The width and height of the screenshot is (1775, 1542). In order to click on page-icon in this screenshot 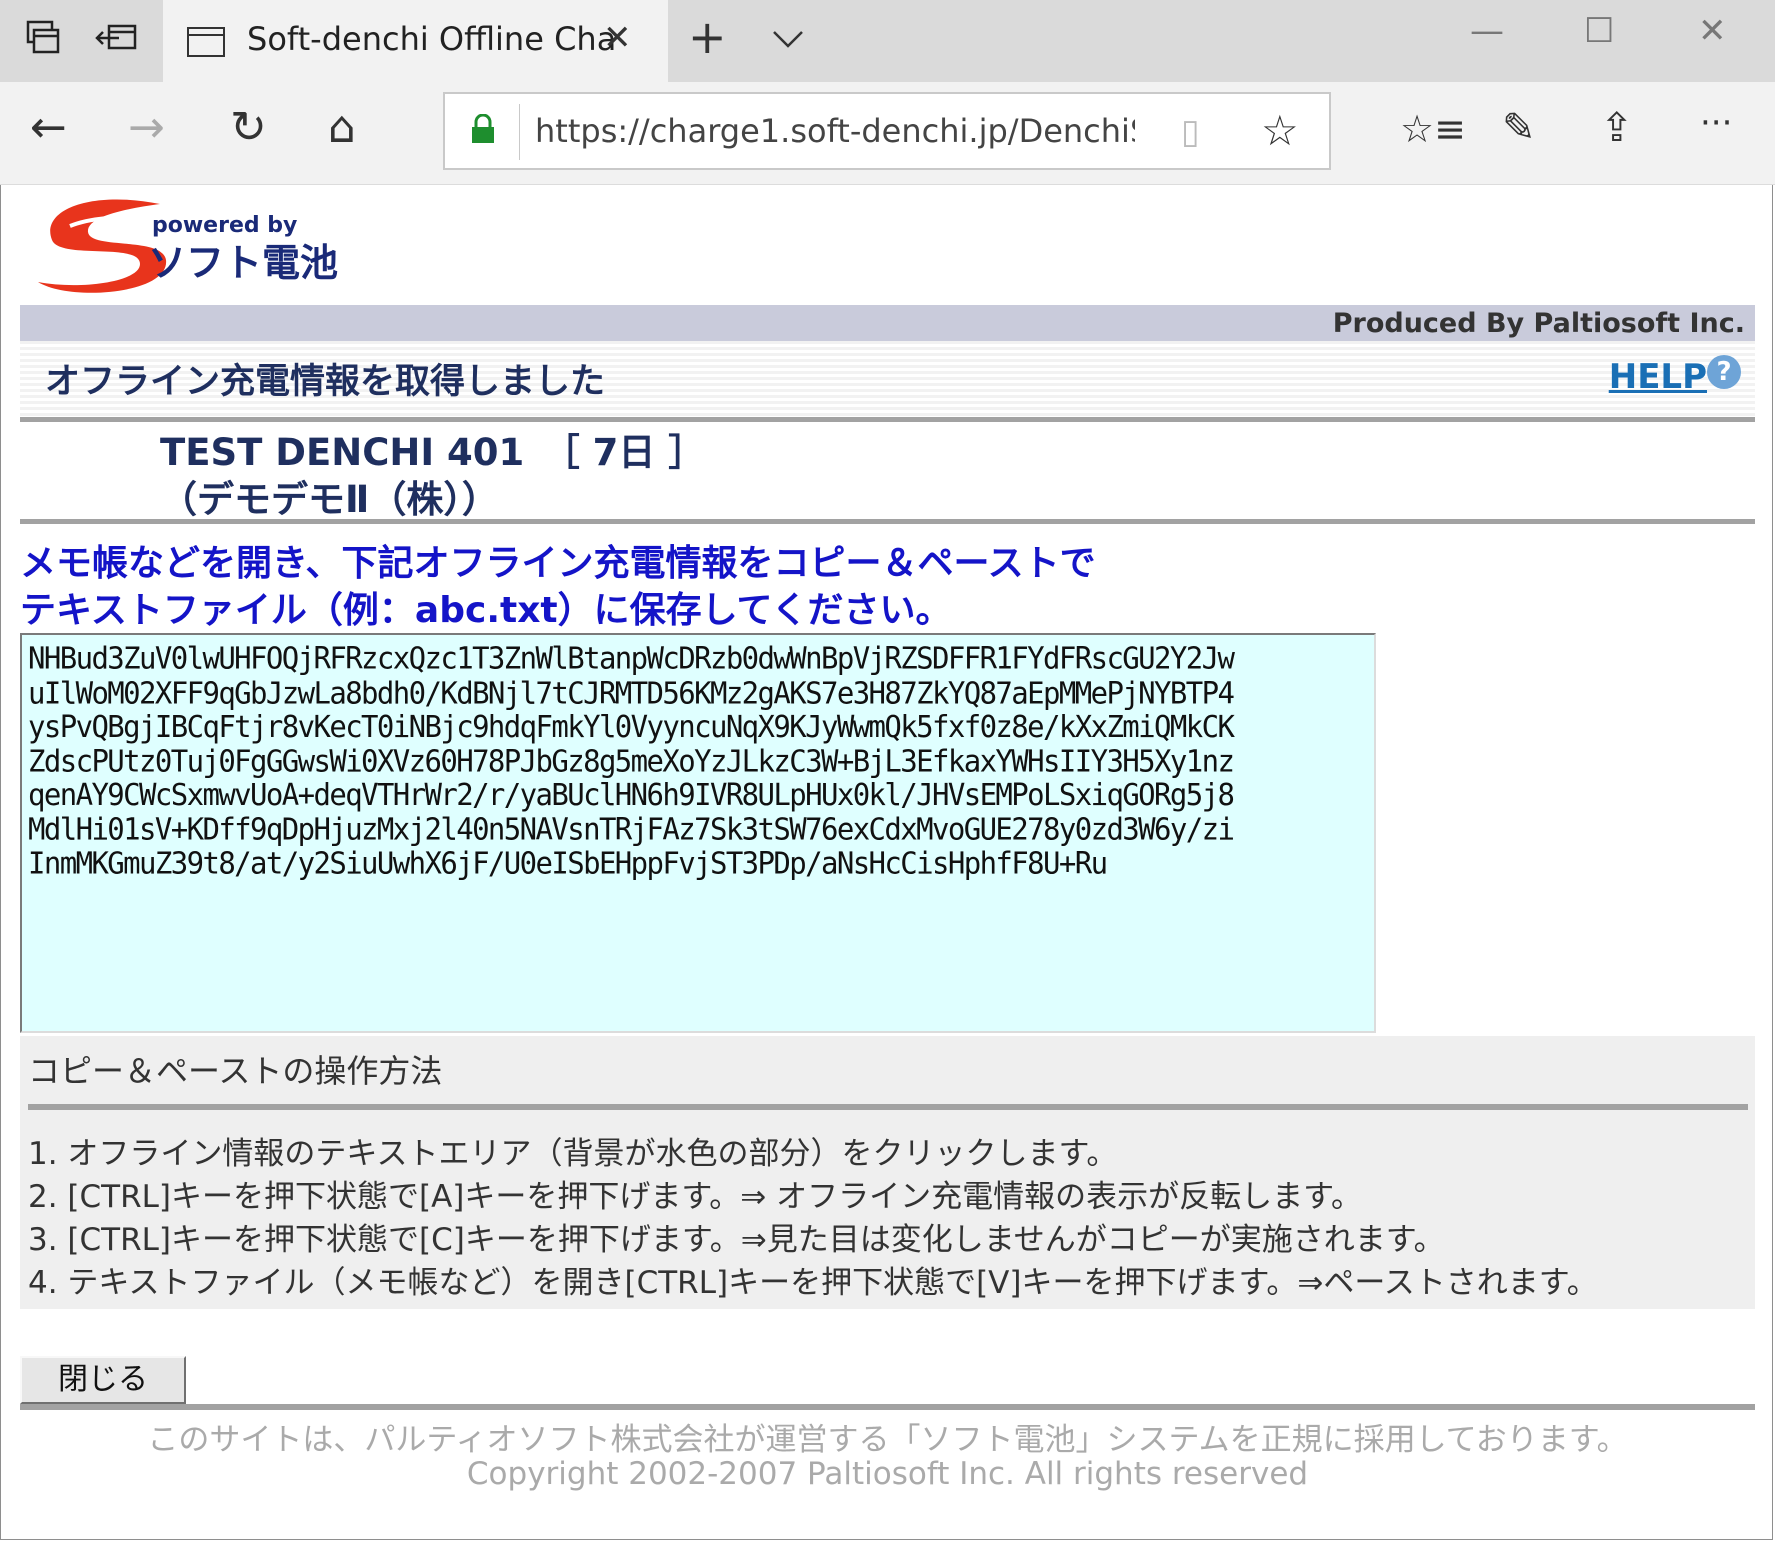, I will do `click(206, 42)`.